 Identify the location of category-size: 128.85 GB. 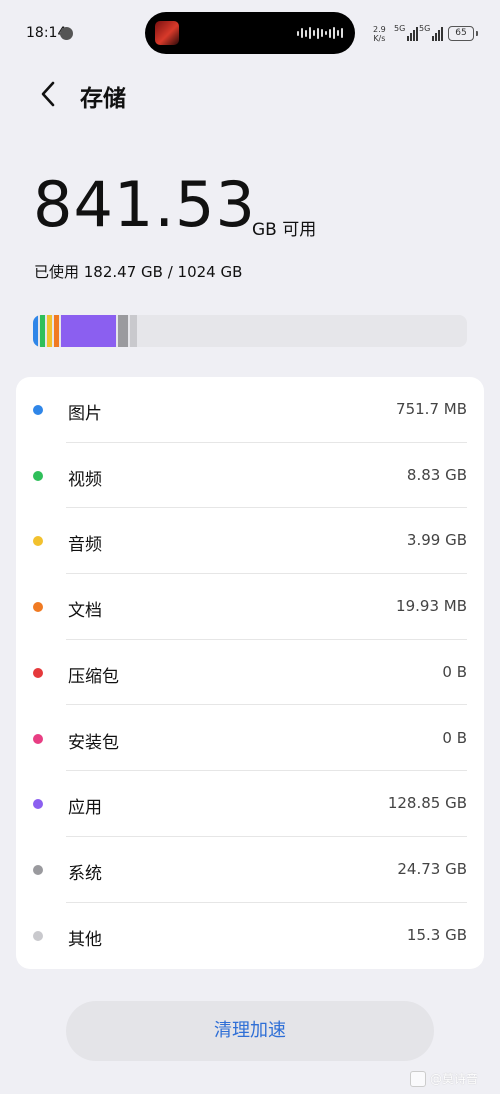
(427, 803).